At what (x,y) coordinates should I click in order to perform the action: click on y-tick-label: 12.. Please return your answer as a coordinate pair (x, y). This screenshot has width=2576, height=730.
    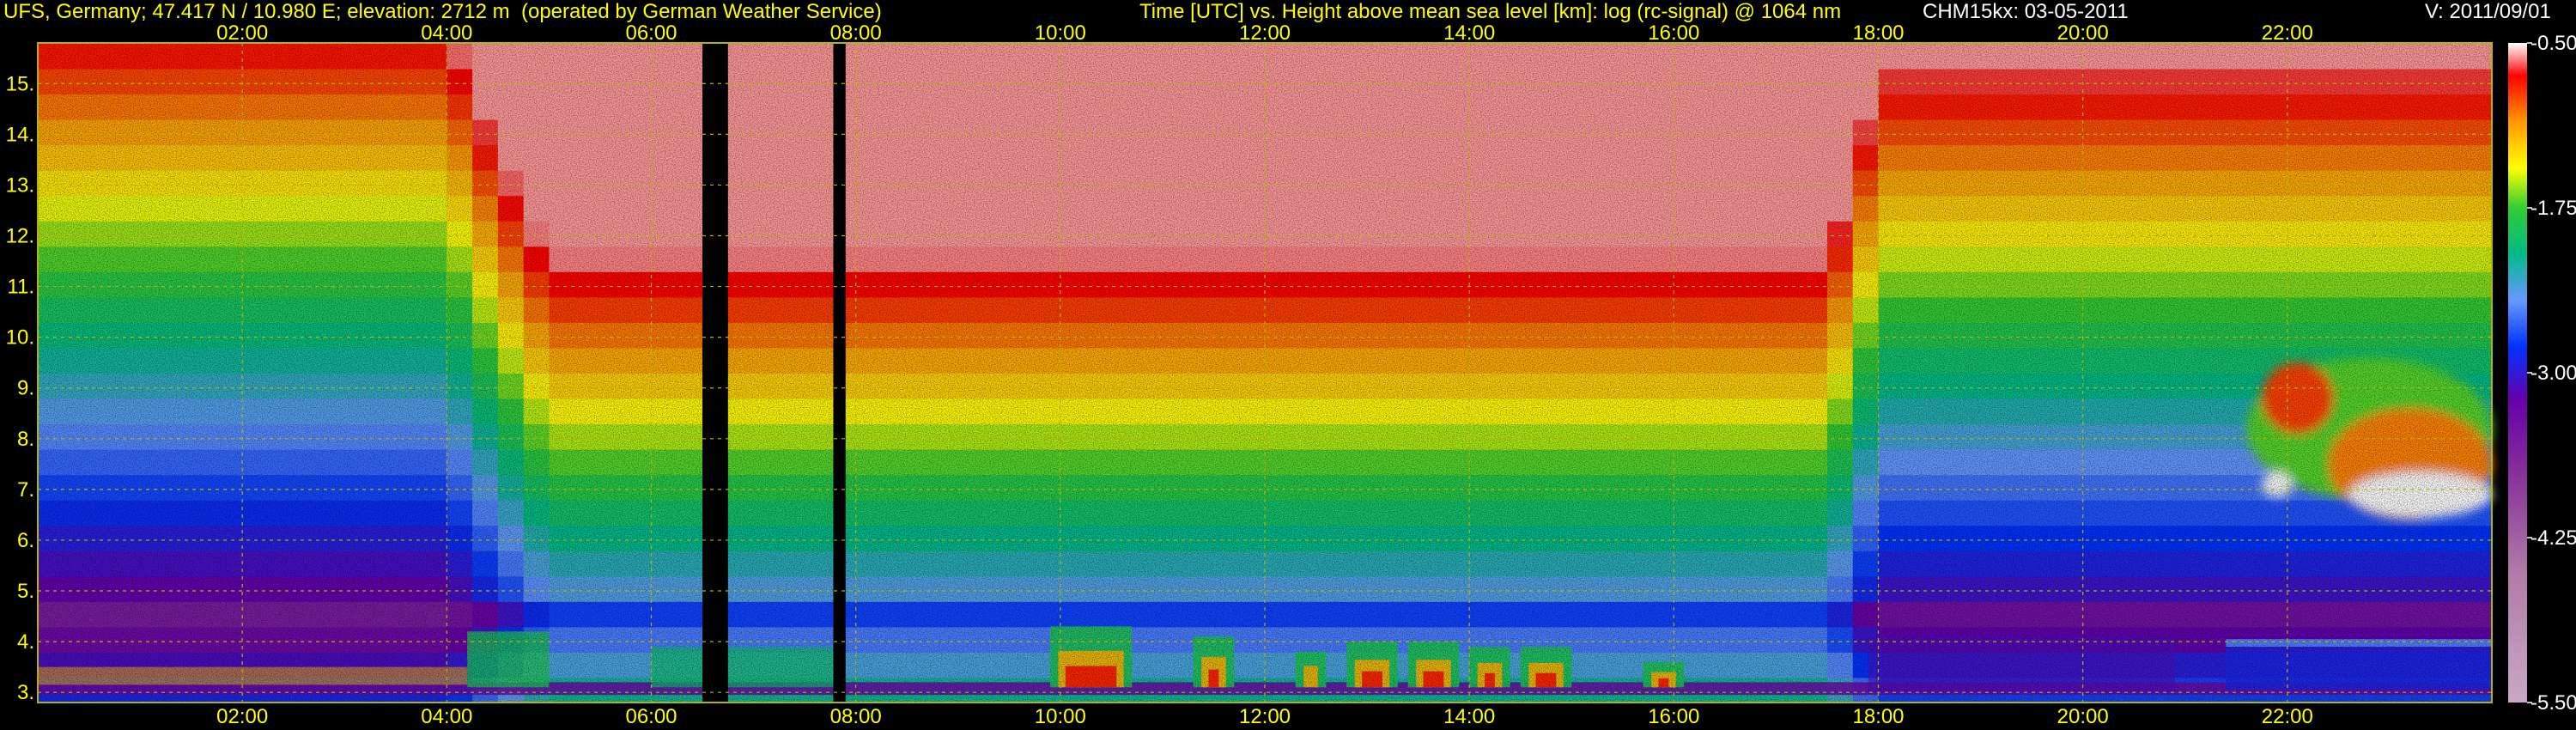
    Looking at the image, I should click on (20, 235).